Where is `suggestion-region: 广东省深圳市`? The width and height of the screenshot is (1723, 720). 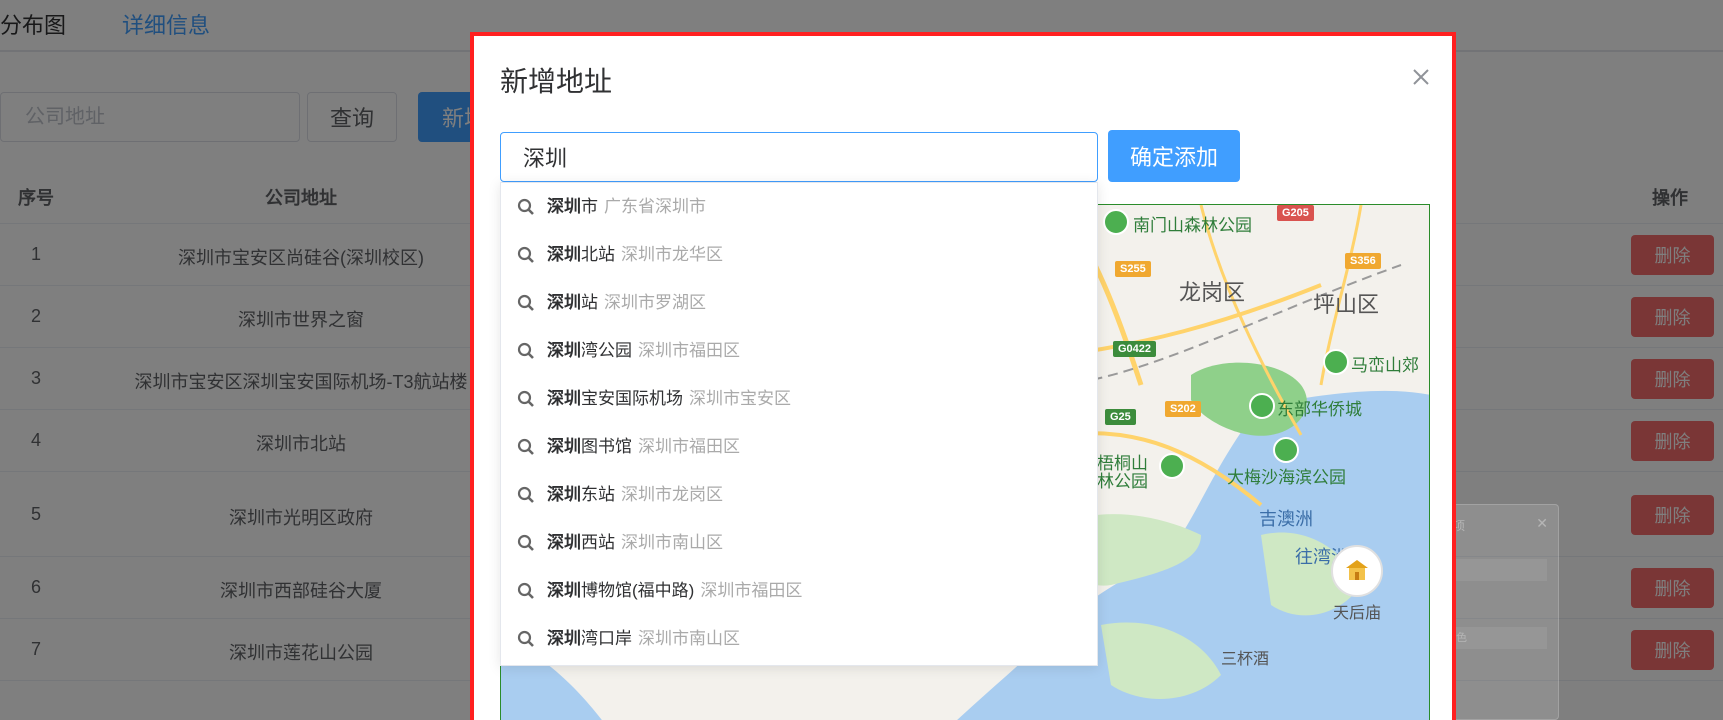
suggestion-region: 广东省深圳市 is located at coordinates (655, 206).